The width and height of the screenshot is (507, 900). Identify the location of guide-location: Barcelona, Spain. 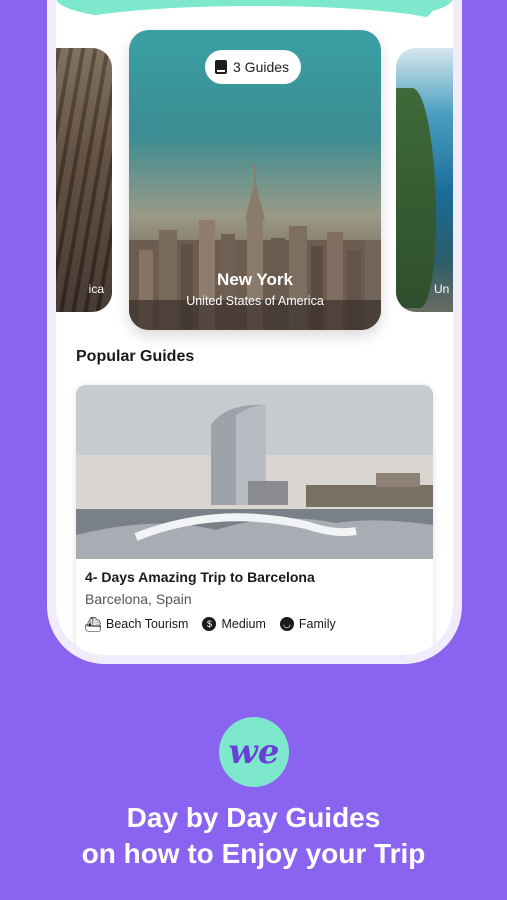
(138, 599).